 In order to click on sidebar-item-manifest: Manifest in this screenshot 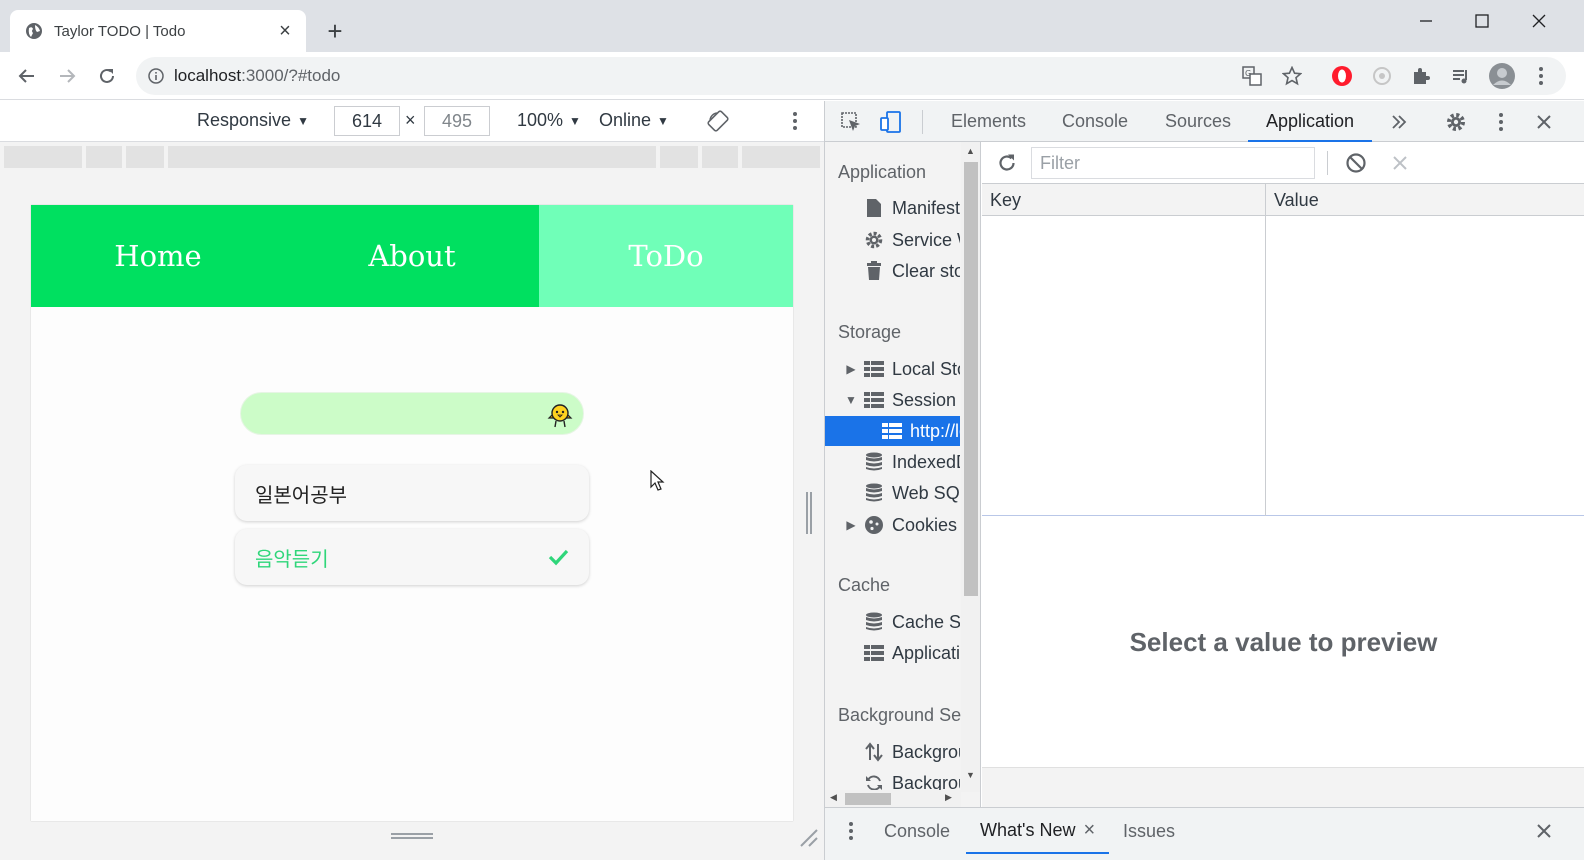, I will do `click(892, 208)`.